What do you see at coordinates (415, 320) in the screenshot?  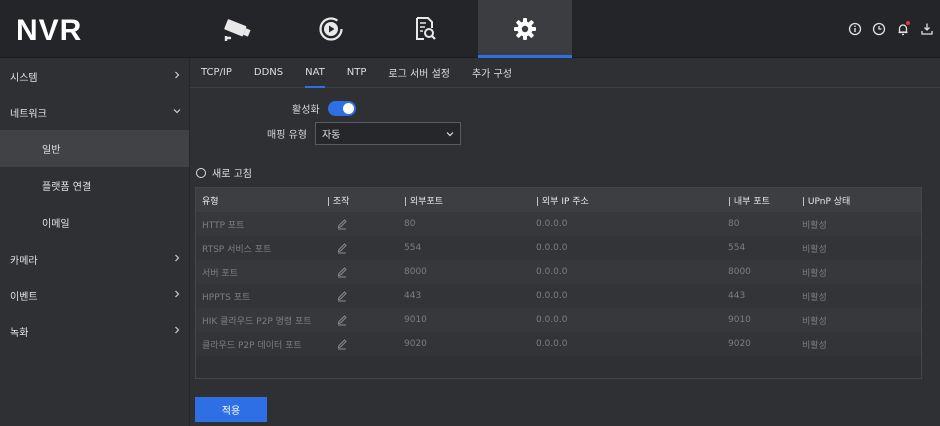 I see `external-port: 9010` at bounding box center [415, 320].